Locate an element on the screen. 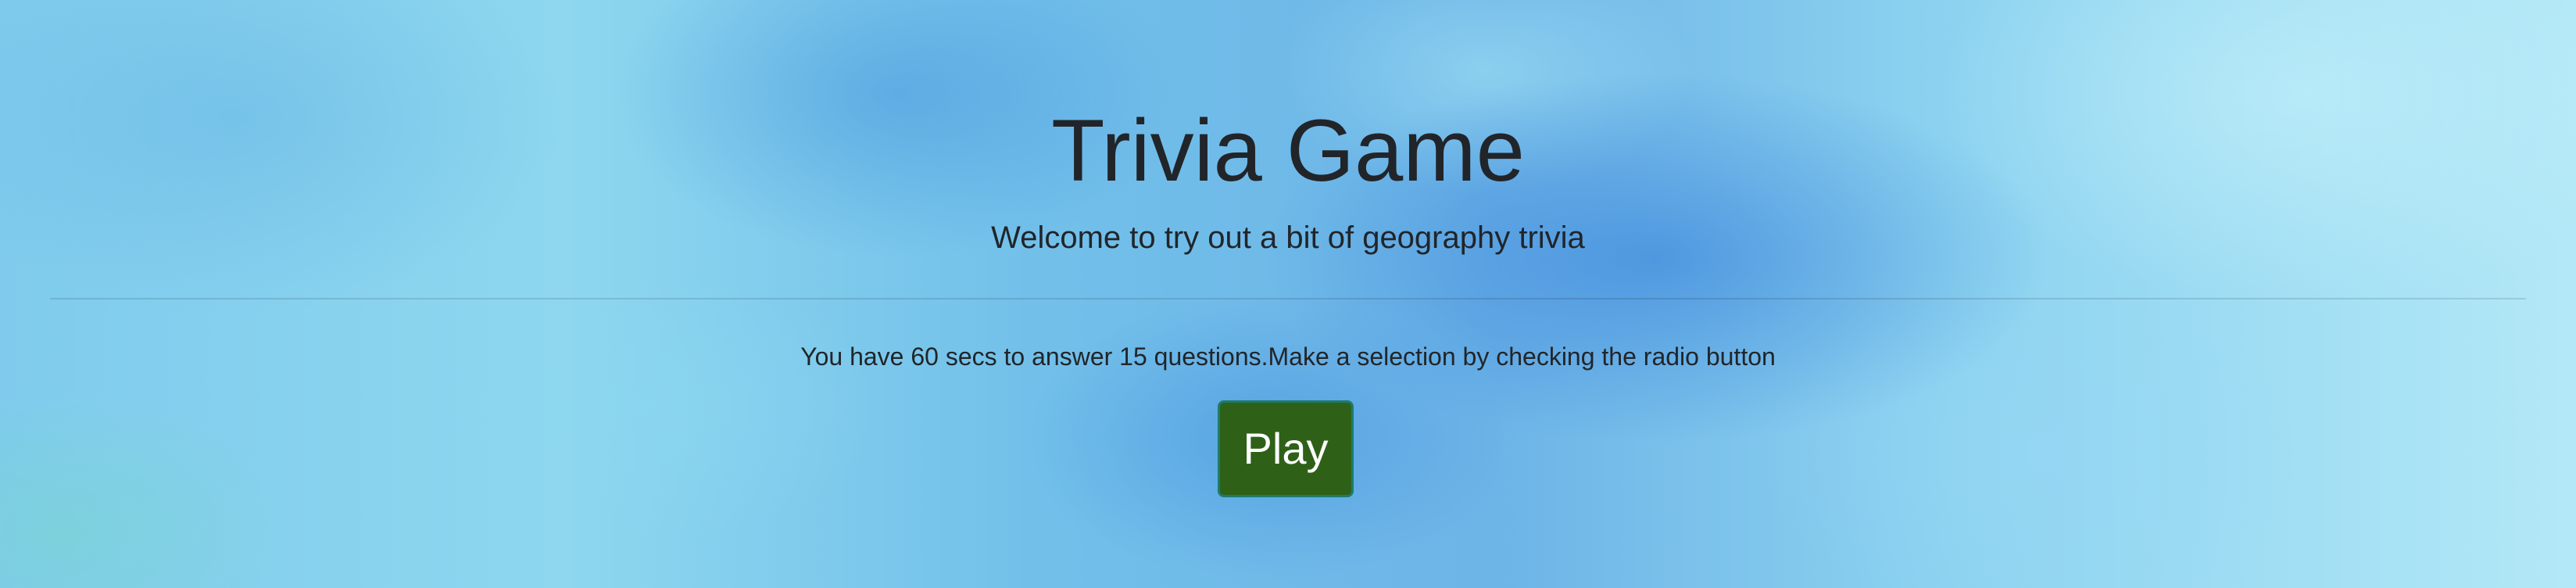 This screenshot has height=588, width=2576. page-title: Trivia Game is located at coordinates (1288, 150).